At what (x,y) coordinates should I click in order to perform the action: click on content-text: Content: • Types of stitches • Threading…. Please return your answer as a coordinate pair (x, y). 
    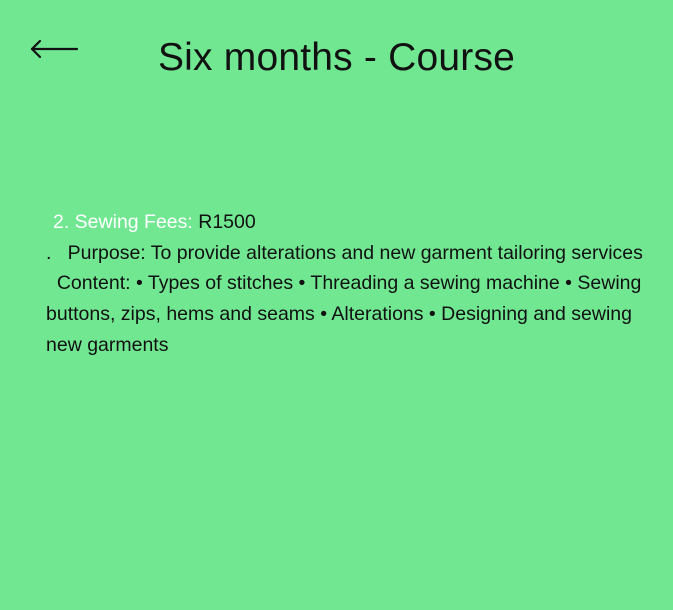
    Looking at the image, I should click on (346, 314).